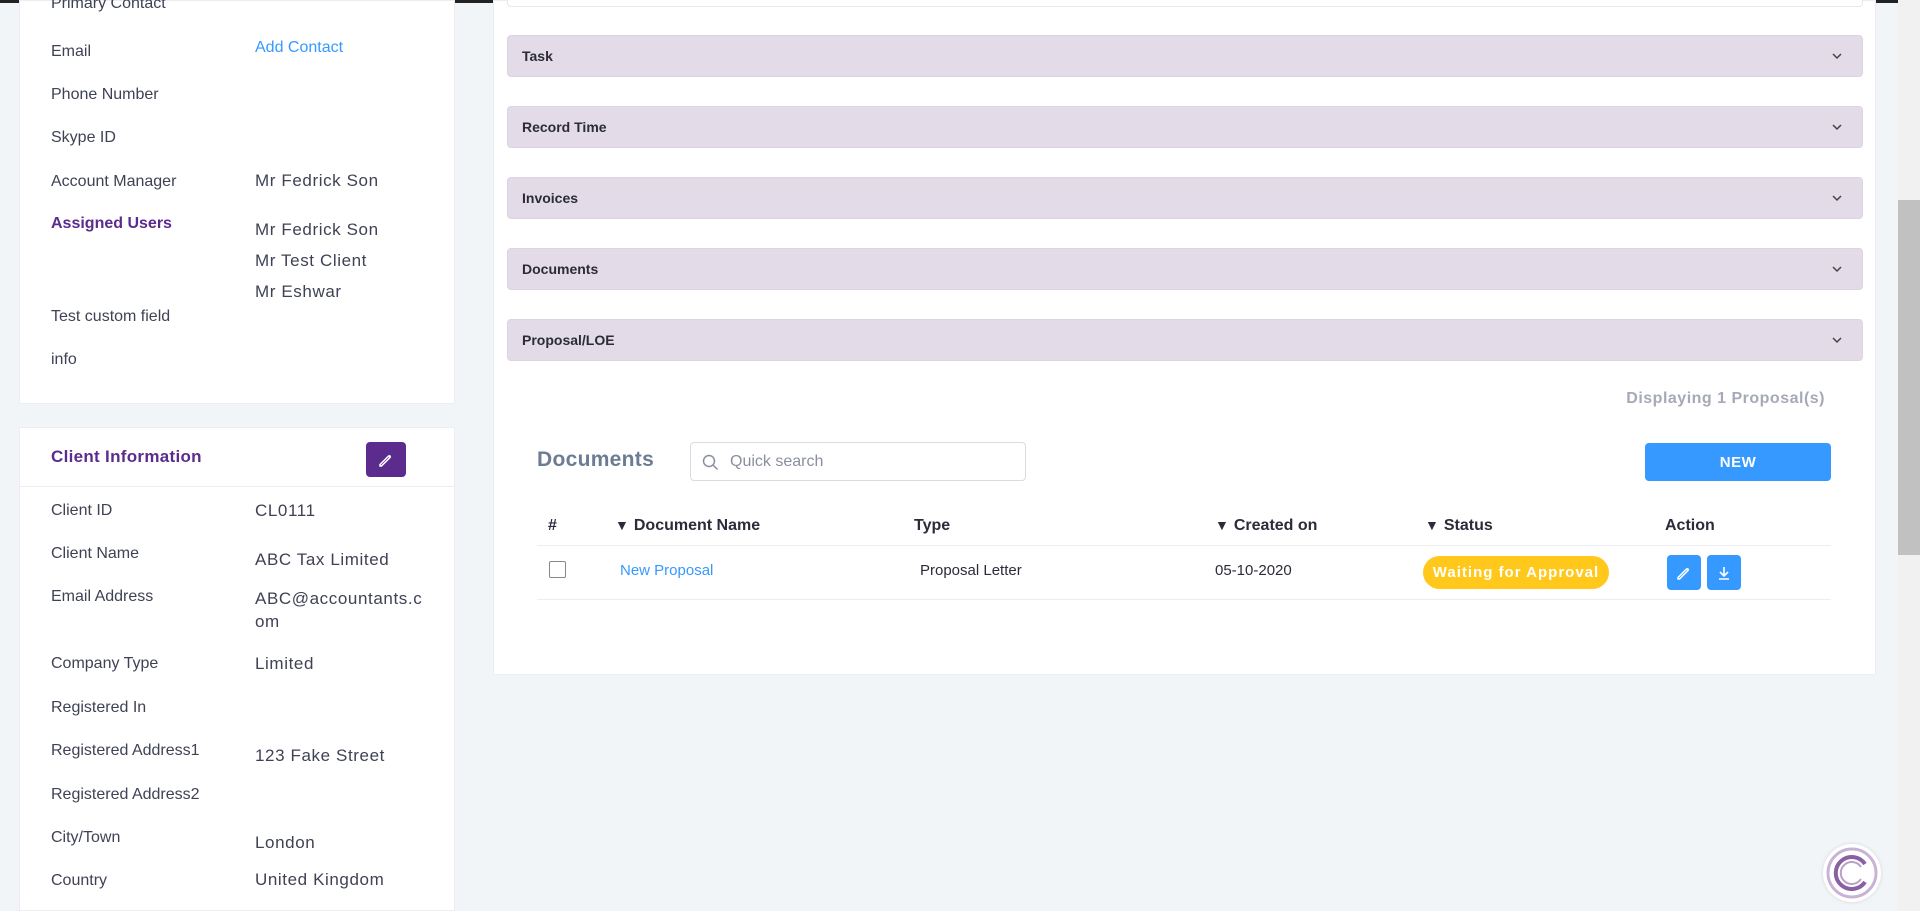  I want to click on field-value: London, so click(285, 842).